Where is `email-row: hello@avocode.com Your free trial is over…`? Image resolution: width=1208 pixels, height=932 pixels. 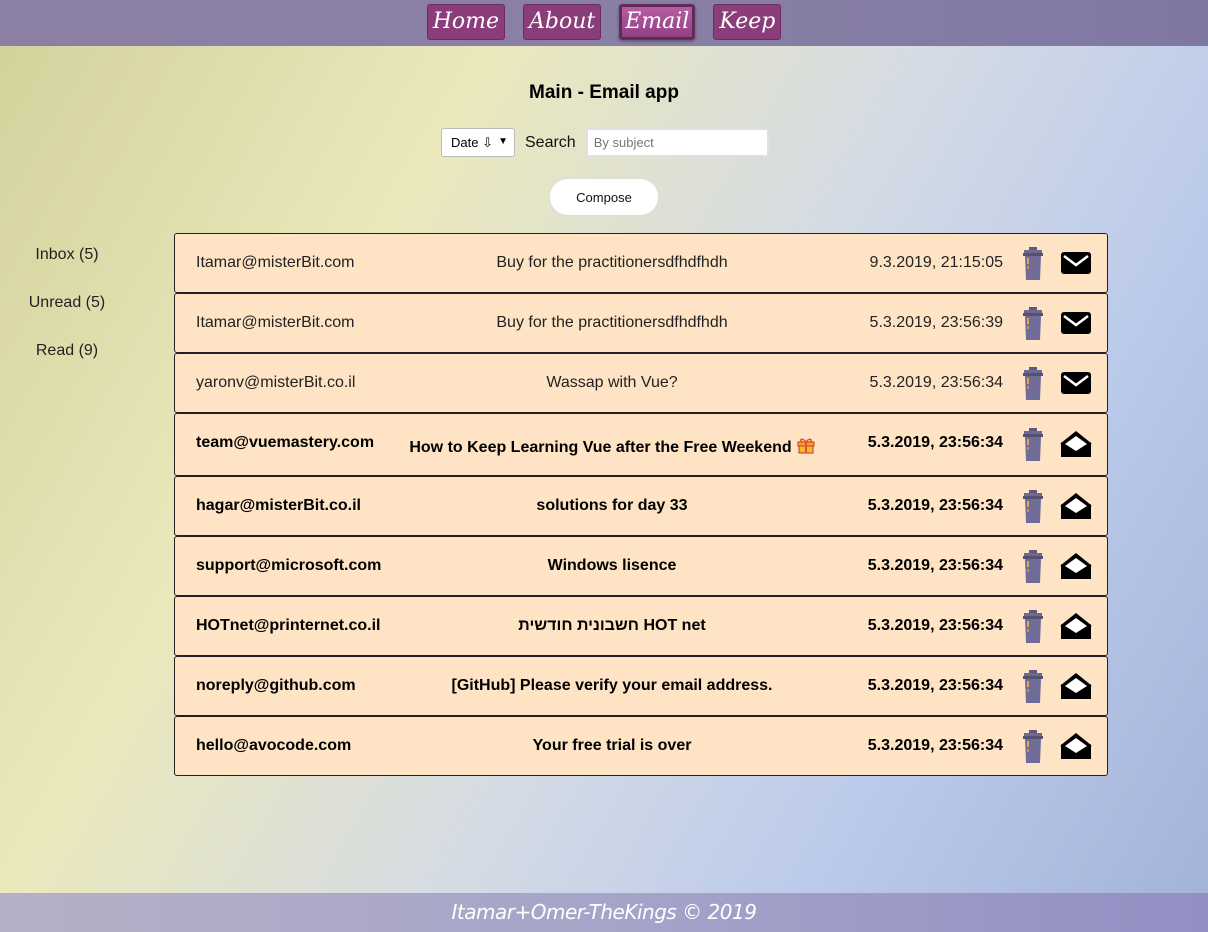
email-row: hello@avocode.com Your free trial is over… is located at coordinates (641, 746).